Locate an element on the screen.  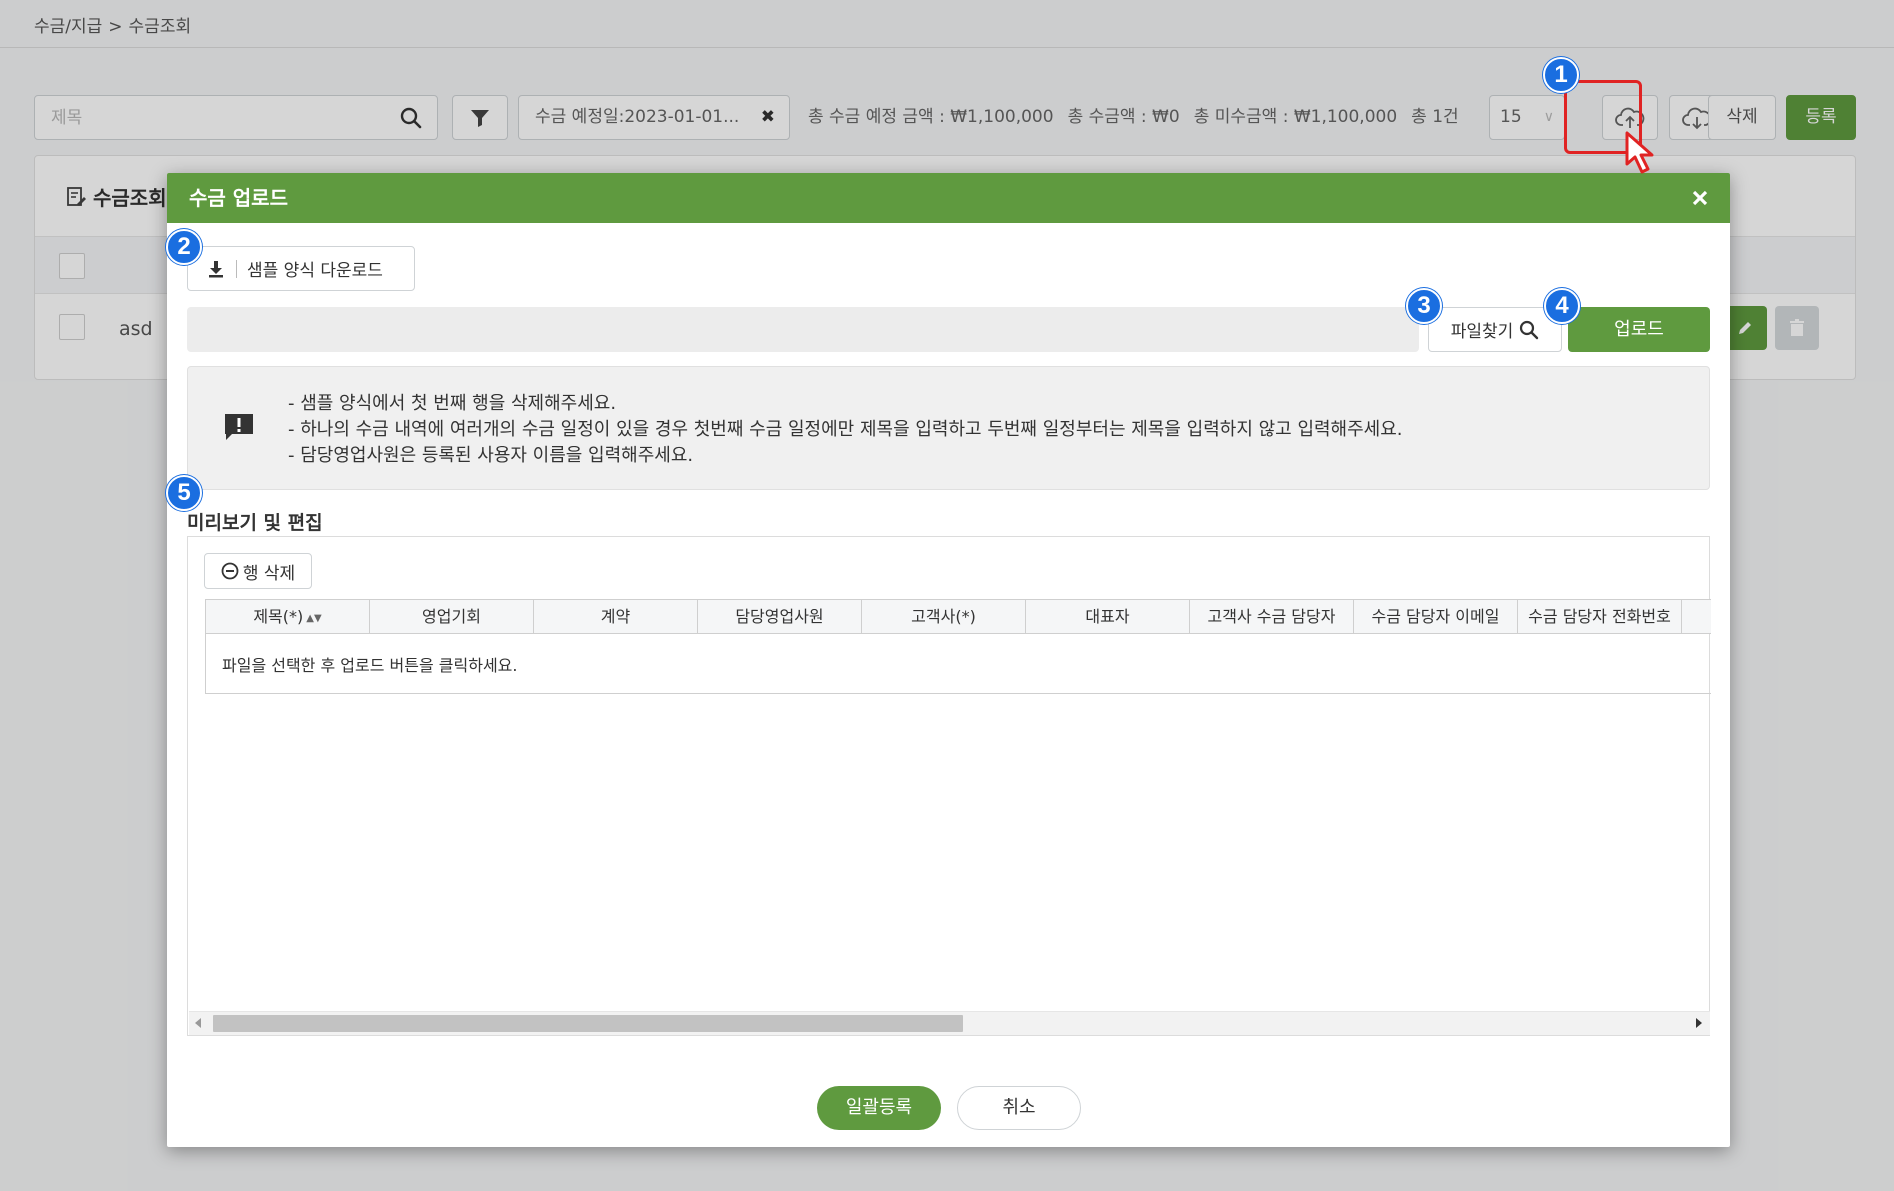
delete-row-button: 행 삭제 is located at coordinates (258, 571).